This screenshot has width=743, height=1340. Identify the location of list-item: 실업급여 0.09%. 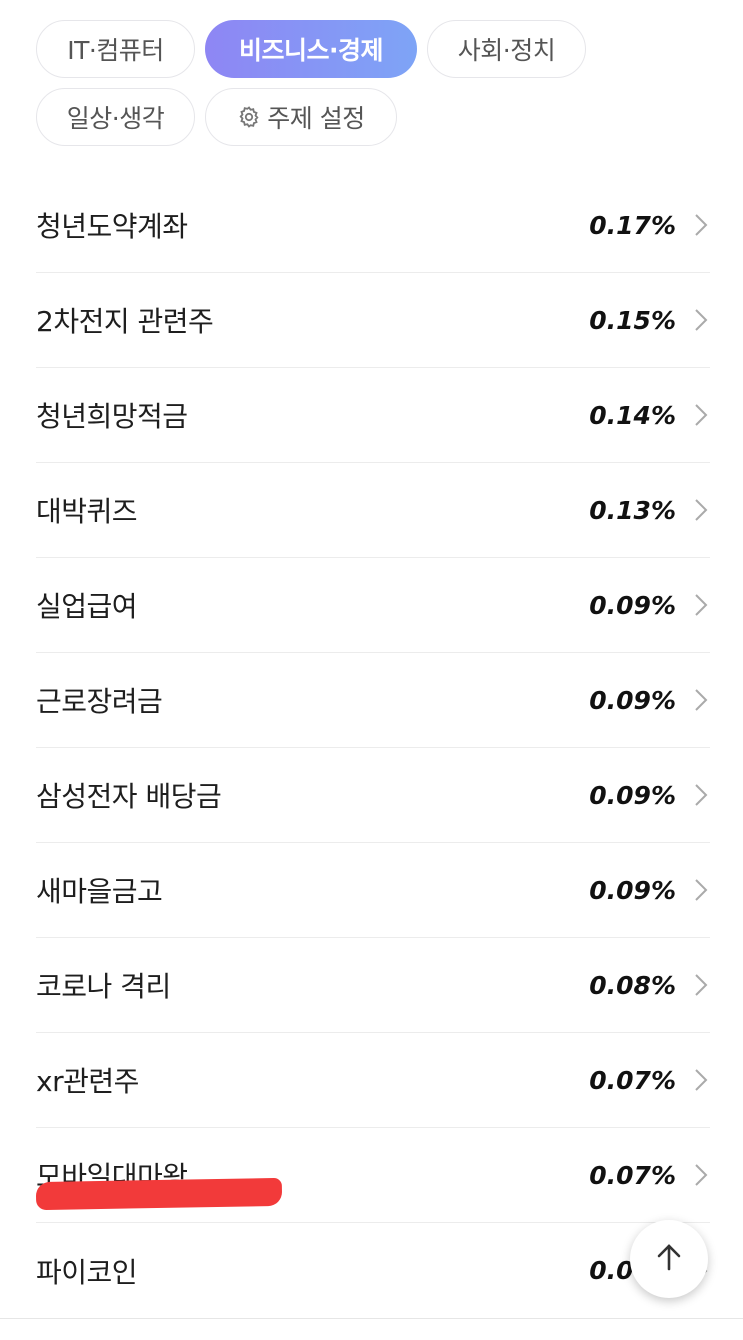
(373, 605).